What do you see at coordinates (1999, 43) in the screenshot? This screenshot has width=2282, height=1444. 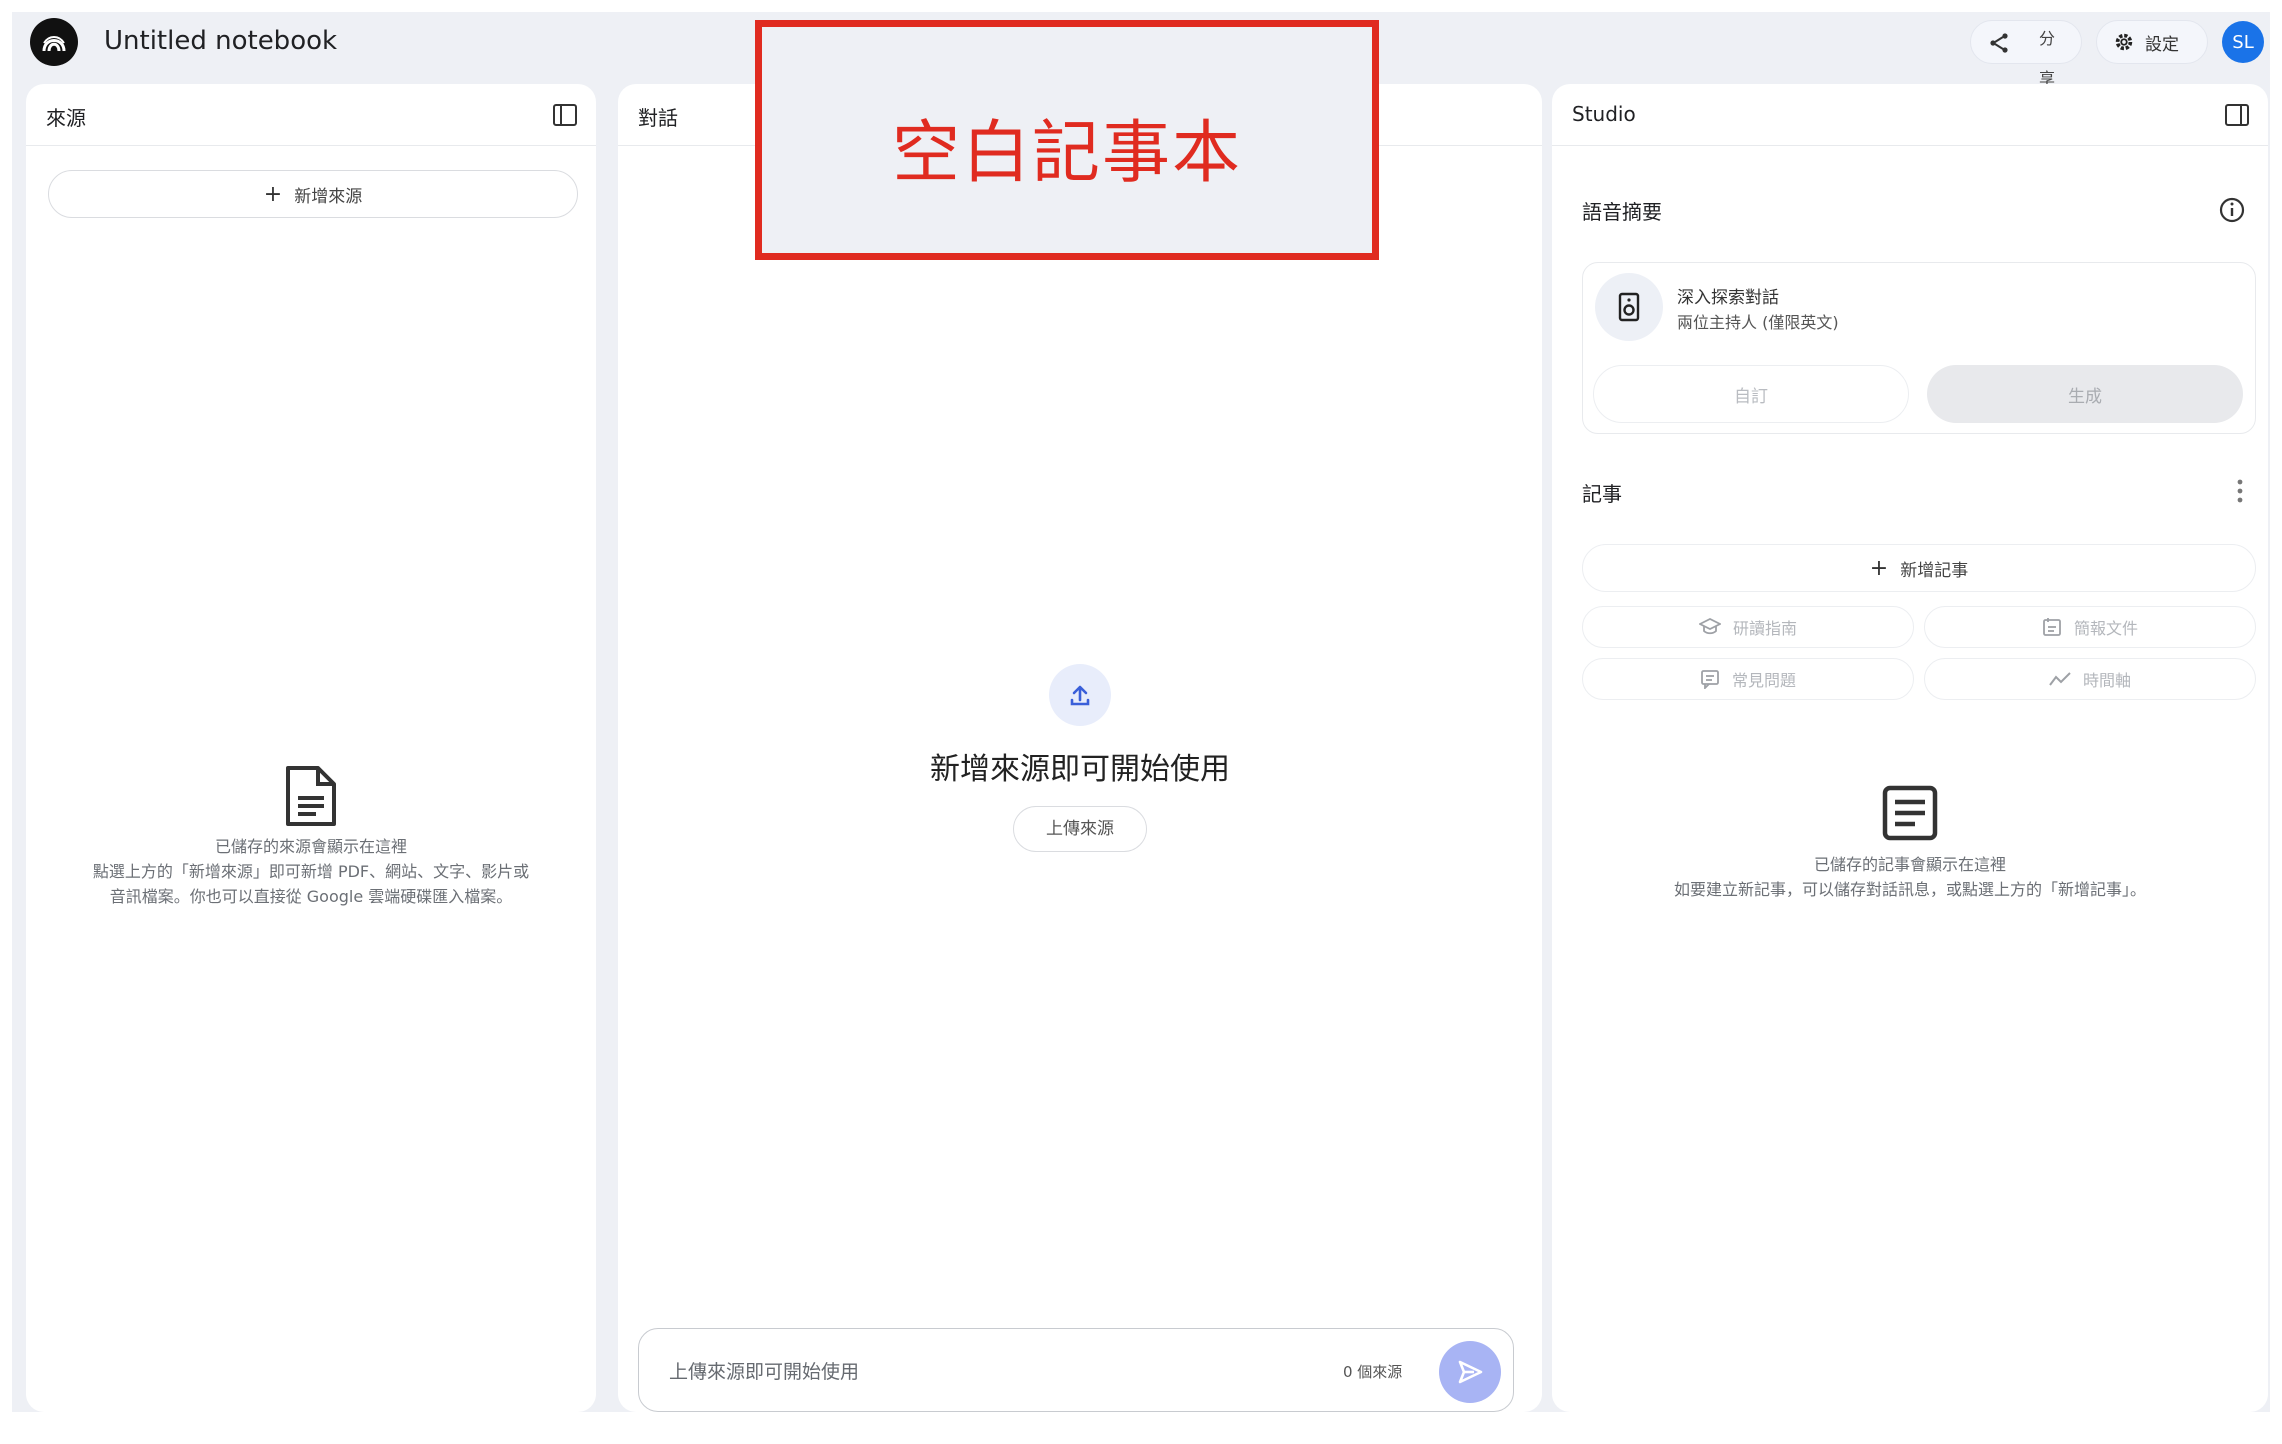 I see `share-icon` at bounding box center [1999, 43].